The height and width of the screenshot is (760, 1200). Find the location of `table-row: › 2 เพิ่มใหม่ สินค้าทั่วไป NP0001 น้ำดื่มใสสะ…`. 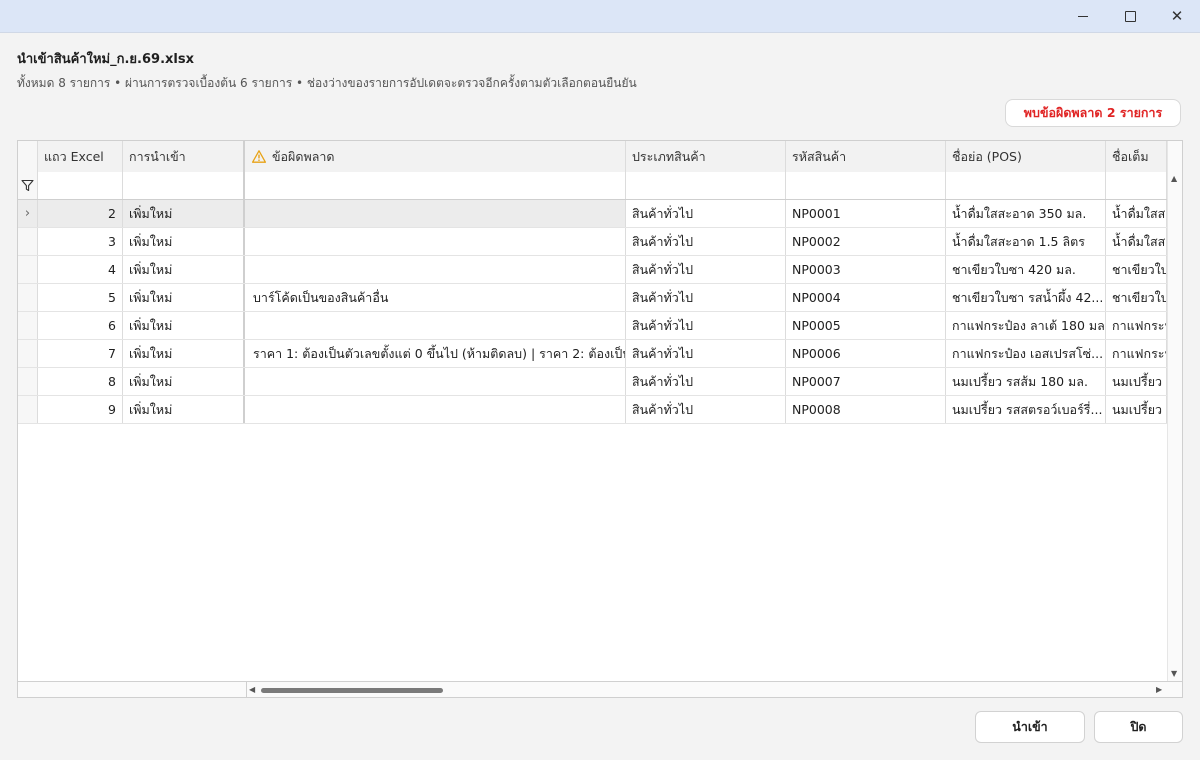

table-row: › 2 เพิ่มใหม่ สินค้าทั่วไป NP0001 น้ำดื่มใสสะ… is located at coordinates (600, 214).